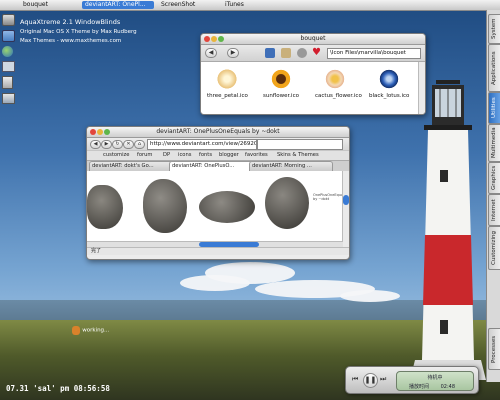 This screenshot has width=500, height=400. I want to click on pause-button: ❚❚, so click(370, 380).